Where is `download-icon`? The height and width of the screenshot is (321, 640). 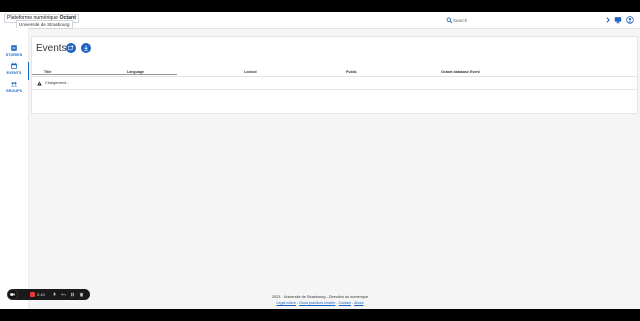
download-icon is located at coordinates (86, 48).